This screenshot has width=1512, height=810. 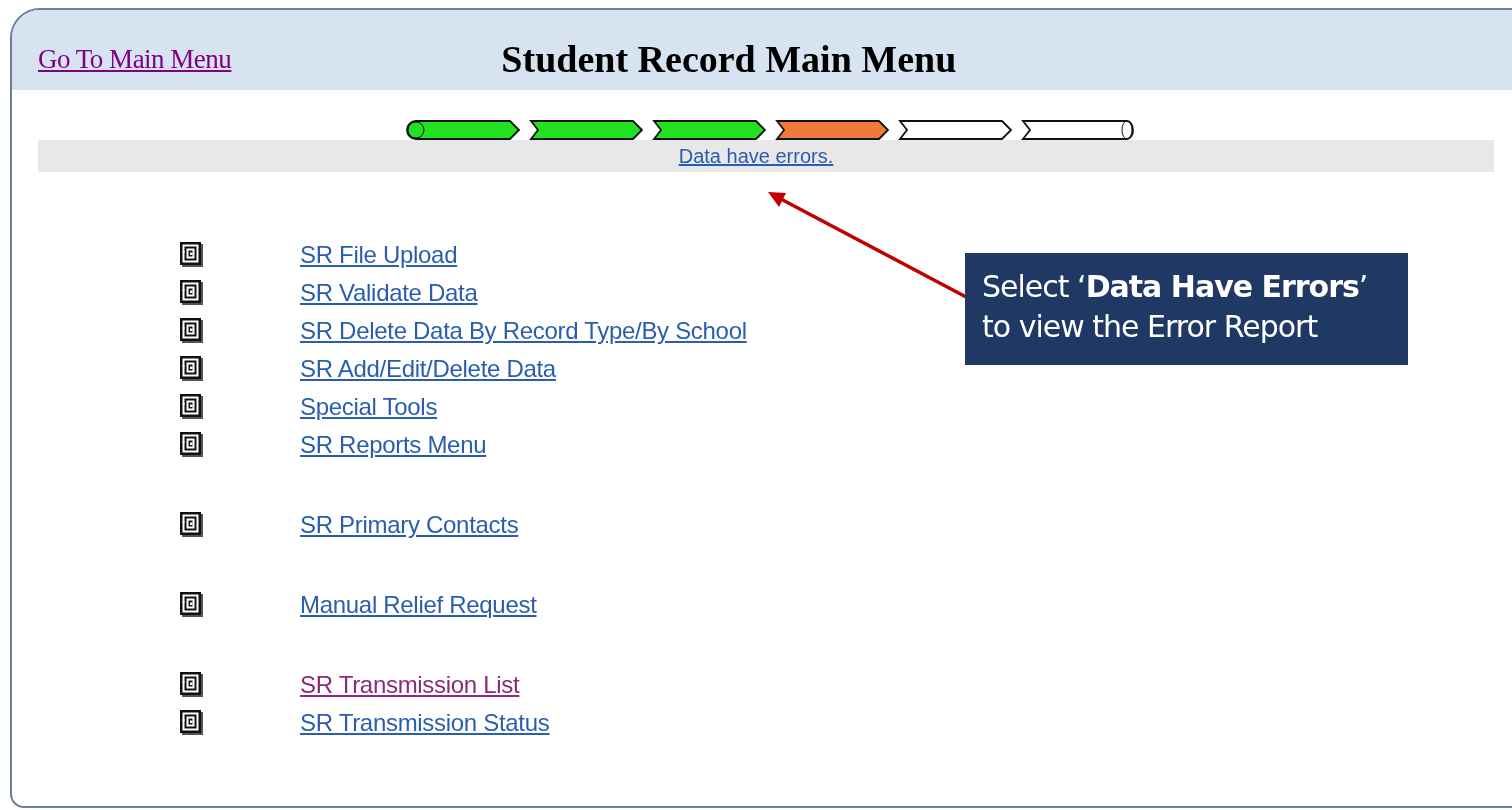 What do you see at coordinates (135, 59) in the screenshot?
I see `main-menu-link: Go To Main Menu` at bounding box center [135, 59].